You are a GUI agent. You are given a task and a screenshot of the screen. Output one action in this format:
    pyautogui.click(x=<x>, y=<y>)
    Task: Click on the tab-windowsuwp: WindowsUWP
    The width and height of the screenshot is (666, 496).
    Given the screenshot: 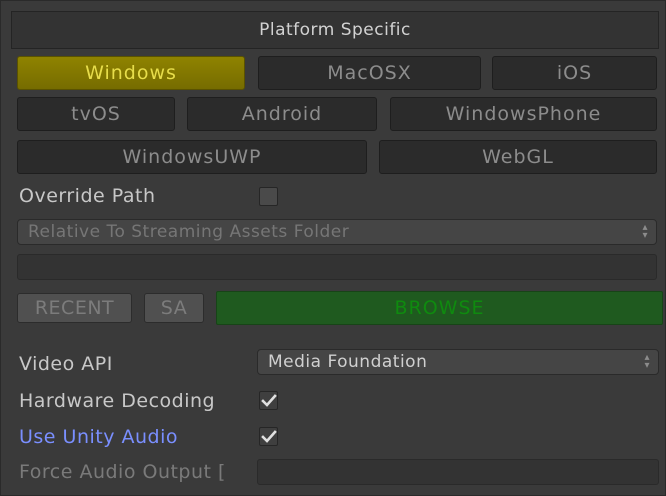 What is the action you would take?
    pyautogui.click(x=192, y=157)
    